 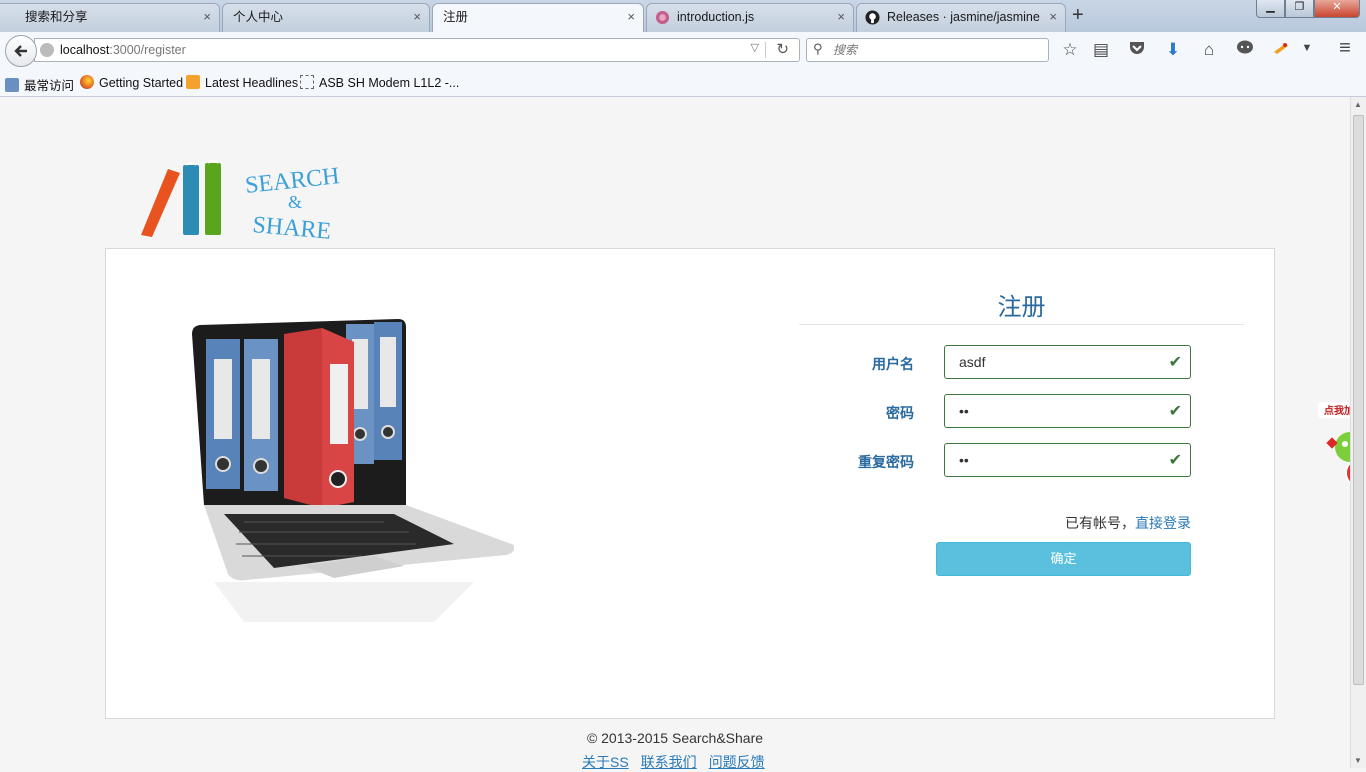 What do you see at coordinates (1070, 50) in the screenshot?
I see `bookmark-star-icon: ☆` at bounding box center [1070, 50].